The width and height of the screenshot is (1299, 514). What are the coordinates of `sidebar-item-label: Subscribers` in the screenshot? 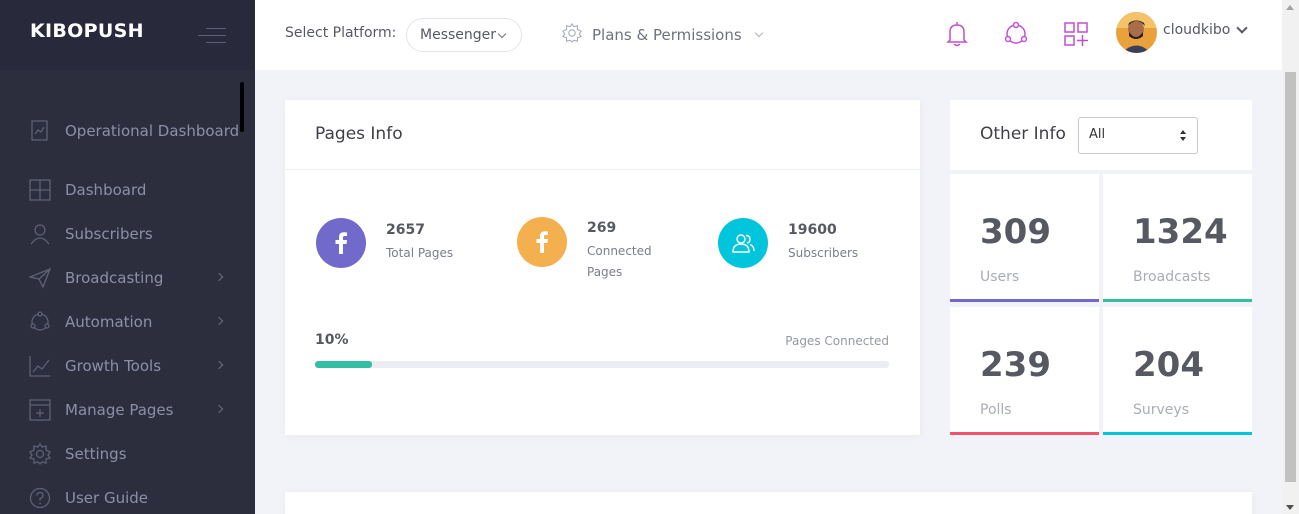 It's located at (109, 233).